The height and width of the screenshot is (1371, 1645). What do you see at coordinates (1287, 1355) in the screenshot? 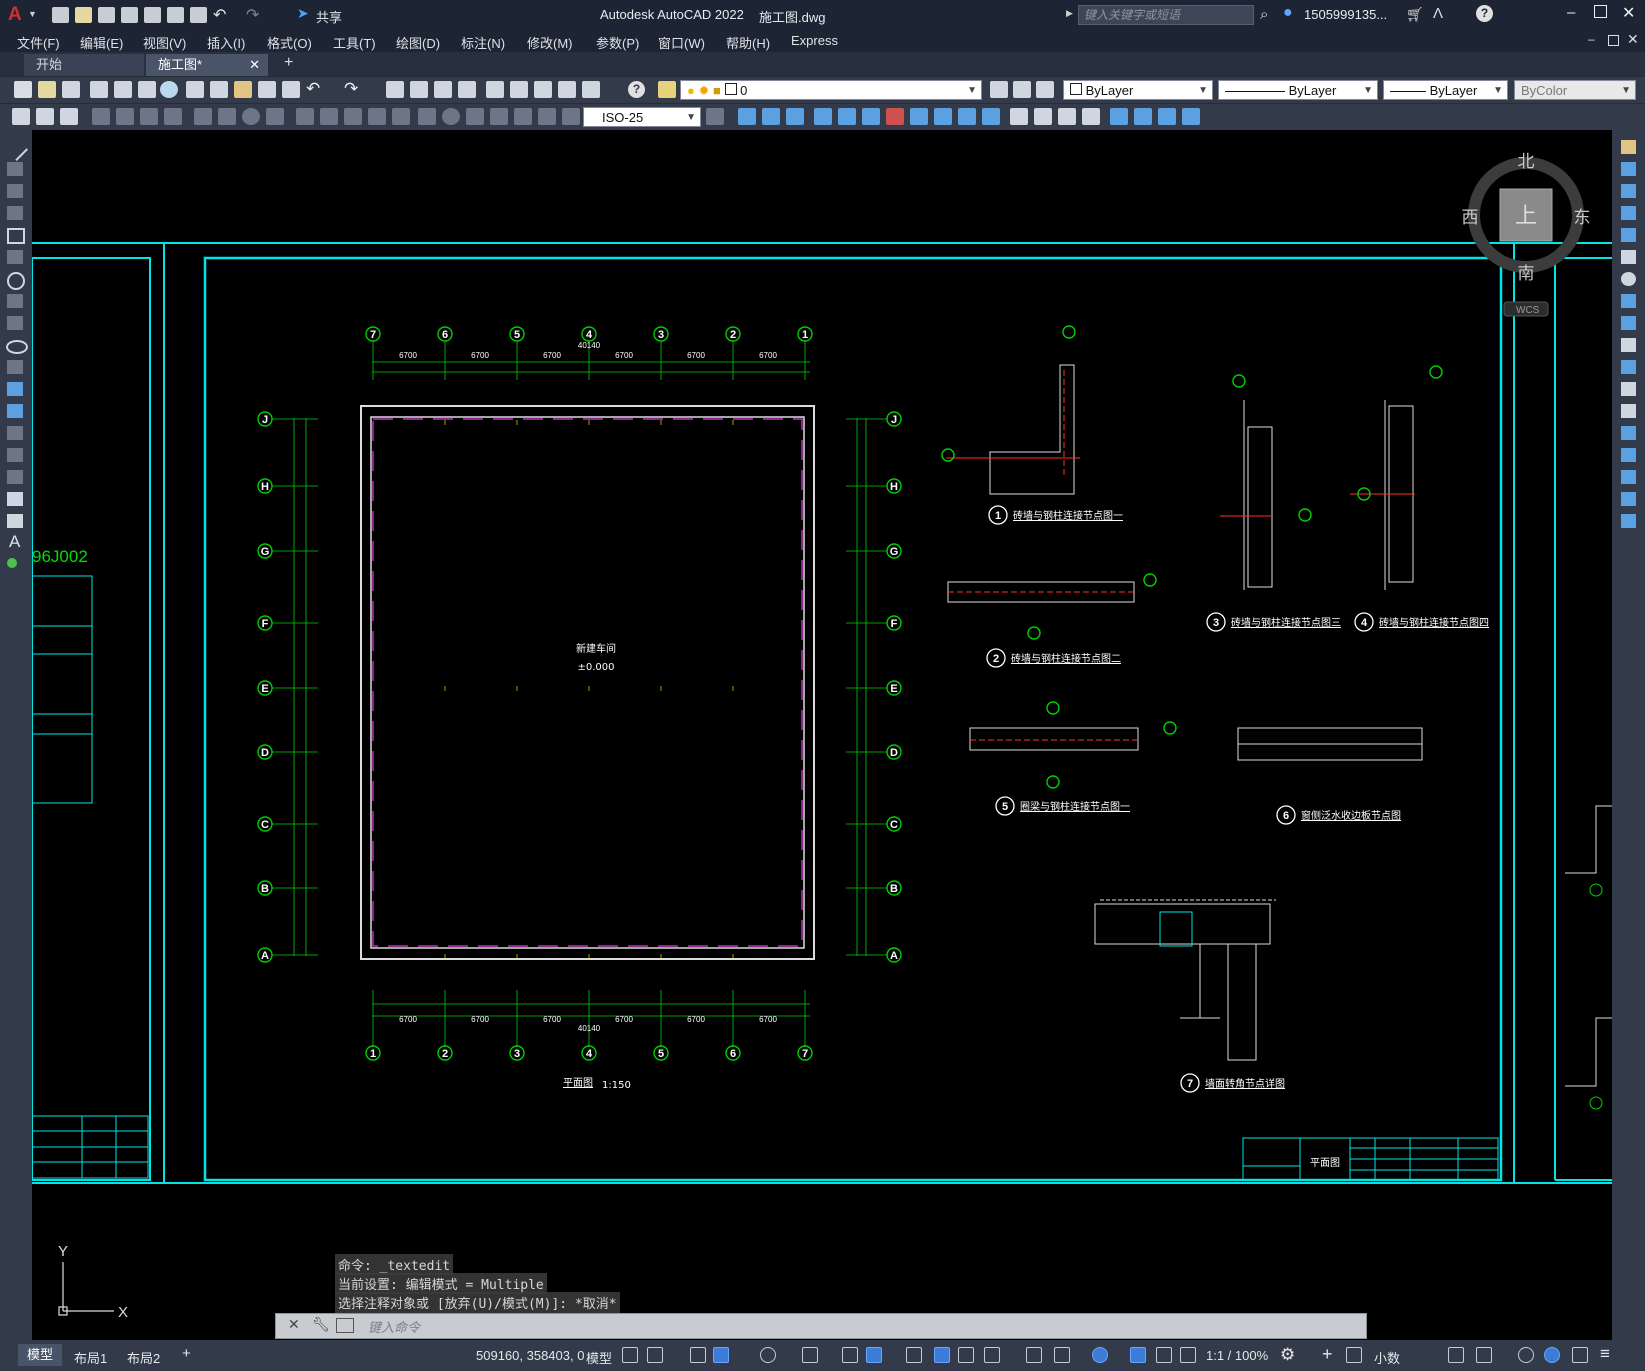
I see `gear-icon: ⚙` at bounding box center [1287, 1355].